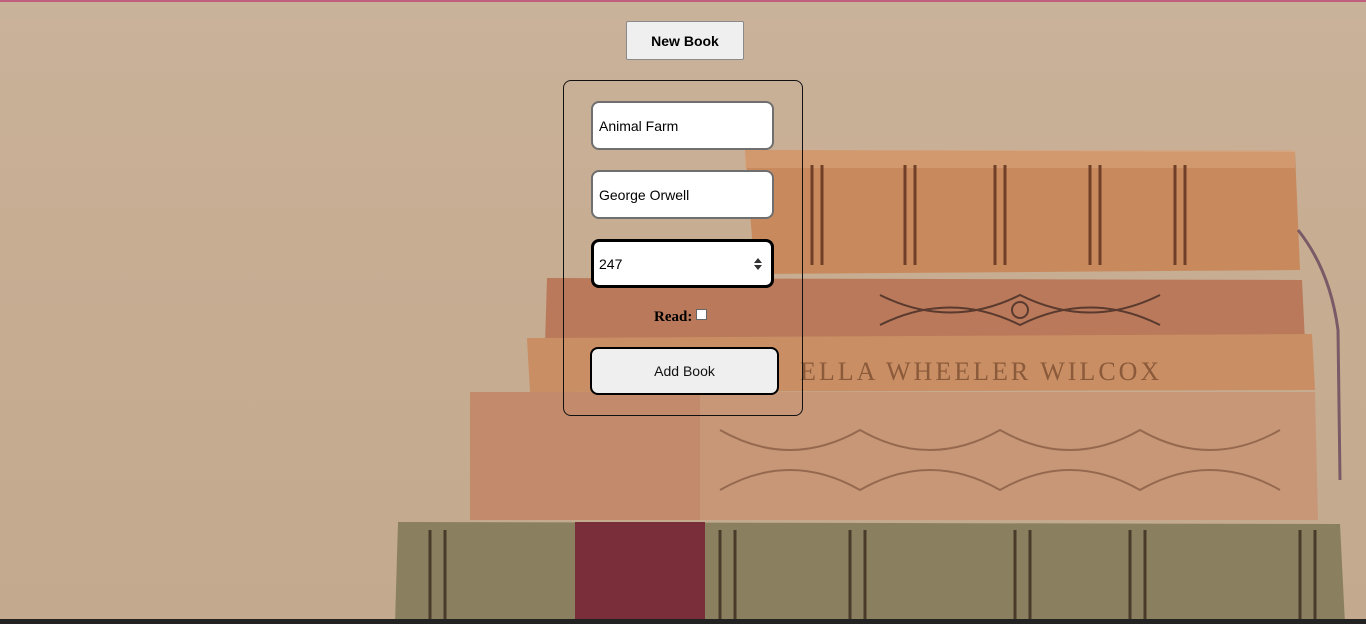 This screenshot has width=1366, height=624. I want to click on read-row: Read:, so click(681, 317).